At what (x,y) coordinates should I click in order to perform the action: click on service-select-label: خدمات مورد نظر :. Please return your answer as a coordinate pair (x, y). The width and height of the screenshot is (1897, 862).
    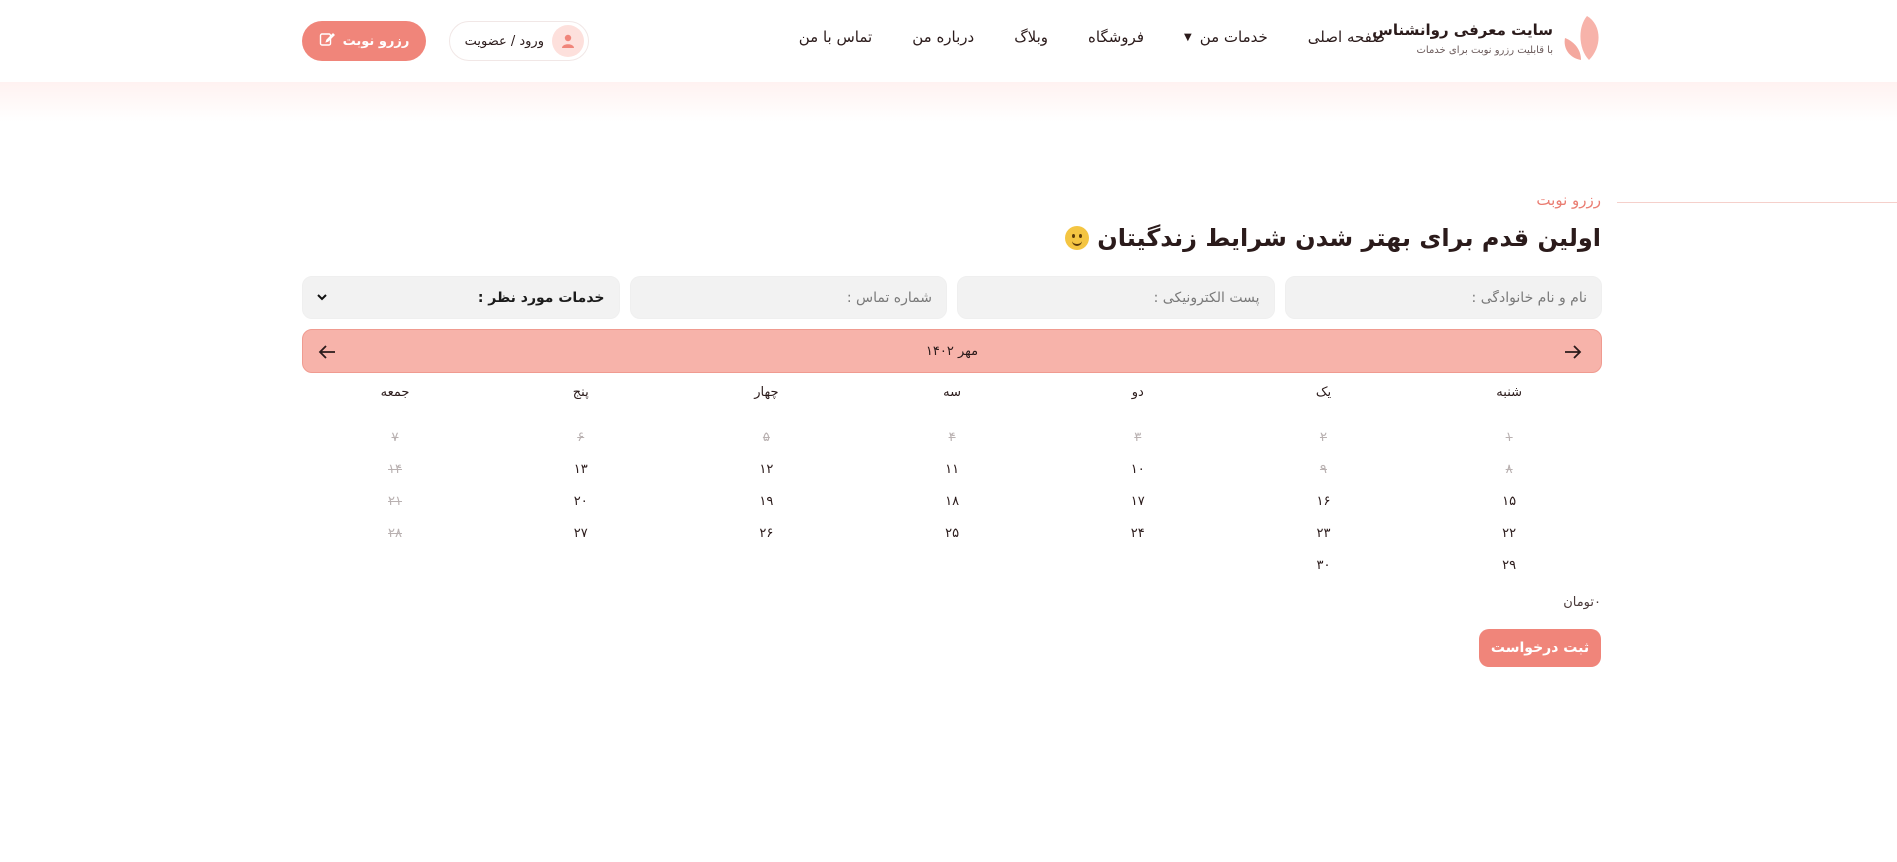
    Looking at the image, I should click on (541, 297).